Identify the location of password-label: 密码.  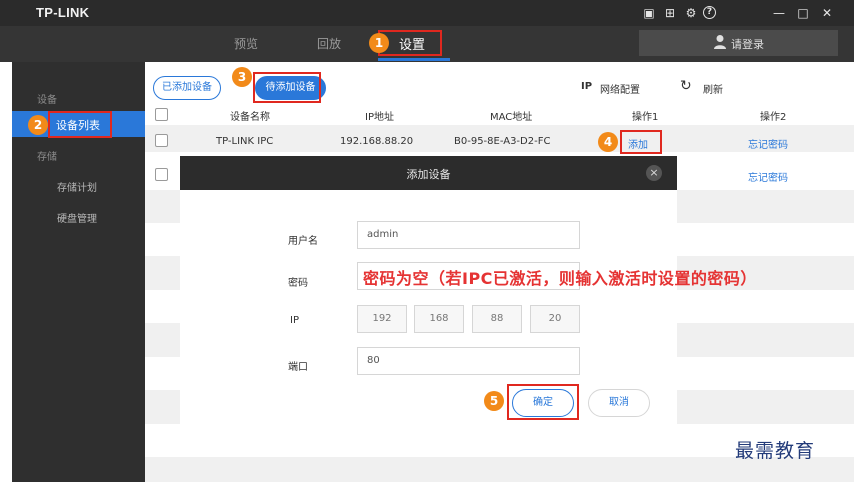
(298, 283).